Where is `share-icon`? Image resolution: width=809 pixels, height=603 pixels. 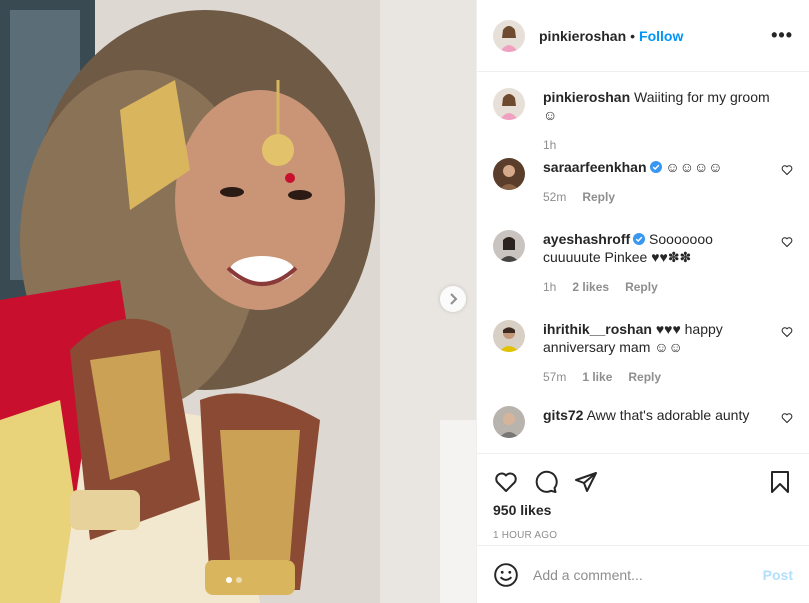
share-icon is located at coordinates (586, 482).